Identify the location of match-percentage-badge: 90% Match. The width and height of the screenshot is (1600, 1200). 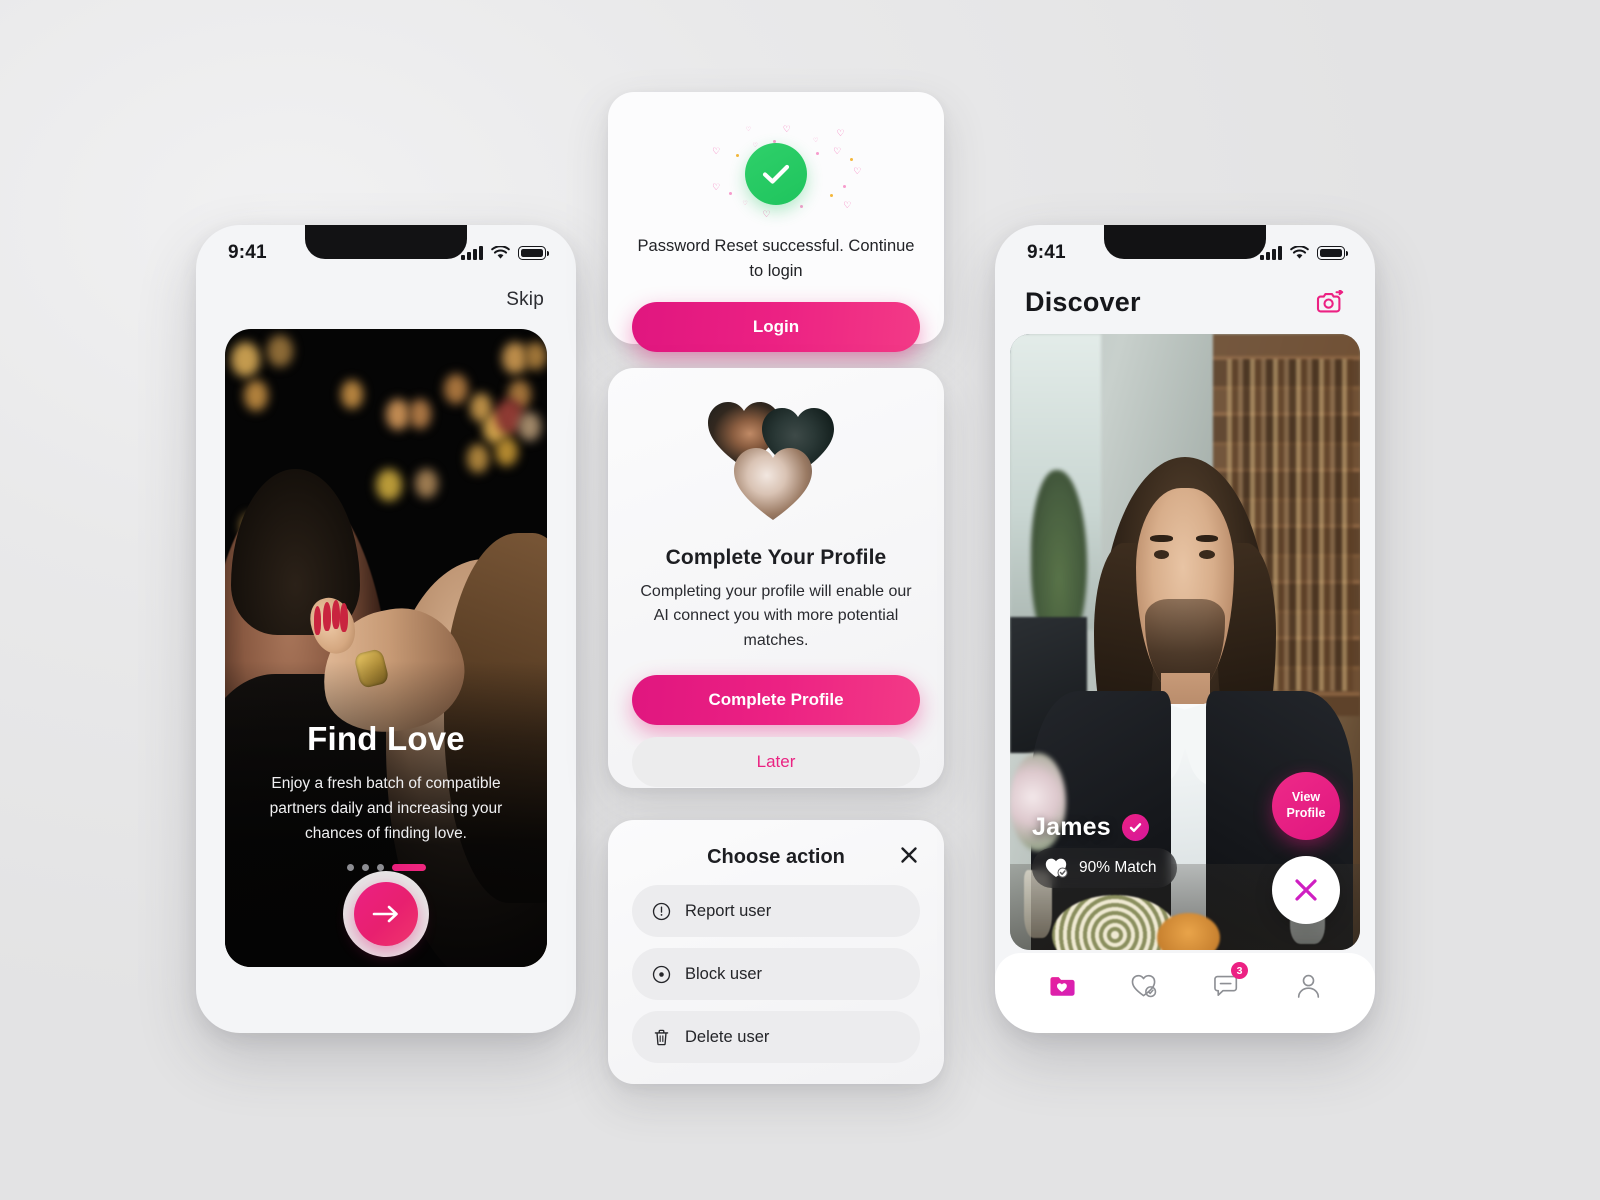
(1104, 868).